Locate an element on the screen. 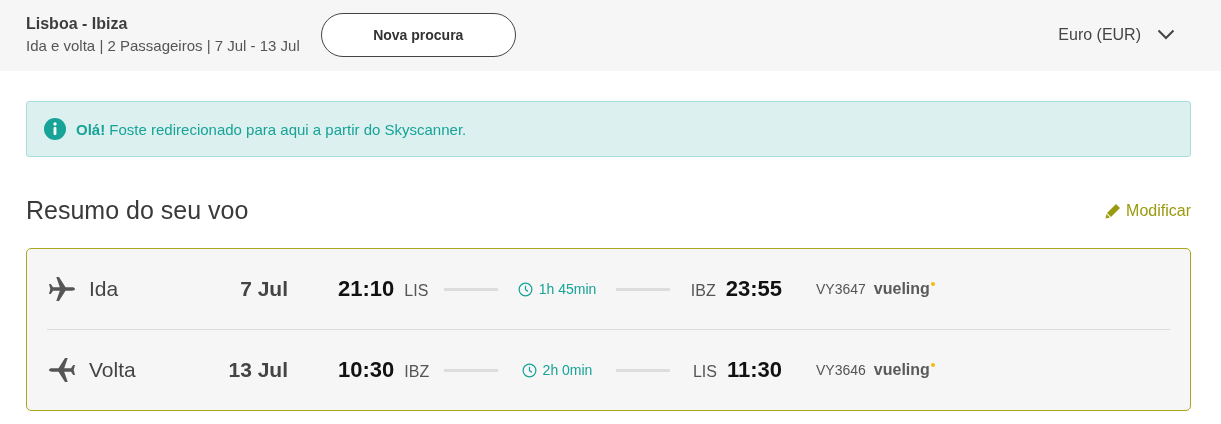 The width and height of the screenshot is (1221, 424). flight-date: 7 Jul is located at coordinates (264, 288).